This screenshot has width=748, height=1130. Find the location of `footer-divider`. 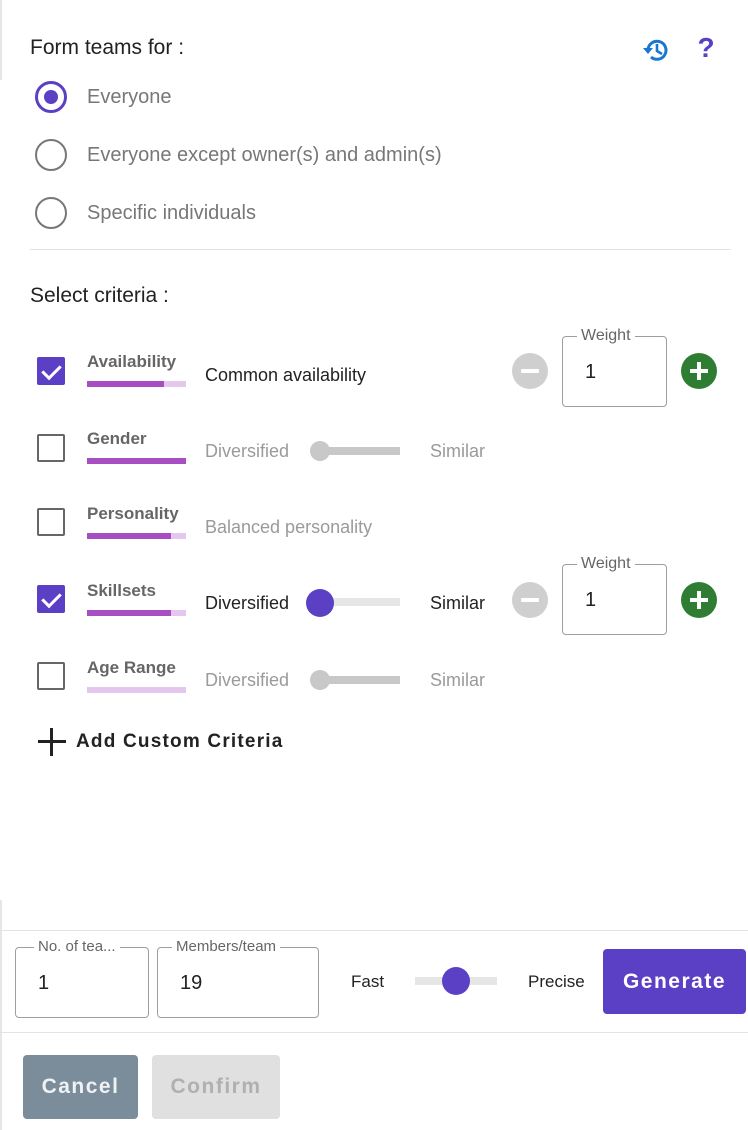

footer-divider is located at coordinates (374, 930).